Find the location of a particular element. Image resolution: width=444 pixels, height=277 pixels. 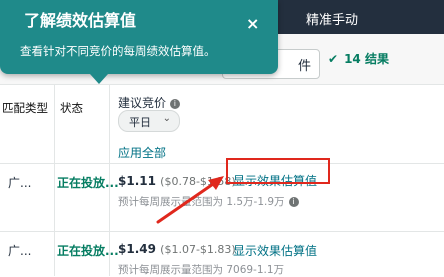

check-icon: ✔ is located at coordinates (333, 59).